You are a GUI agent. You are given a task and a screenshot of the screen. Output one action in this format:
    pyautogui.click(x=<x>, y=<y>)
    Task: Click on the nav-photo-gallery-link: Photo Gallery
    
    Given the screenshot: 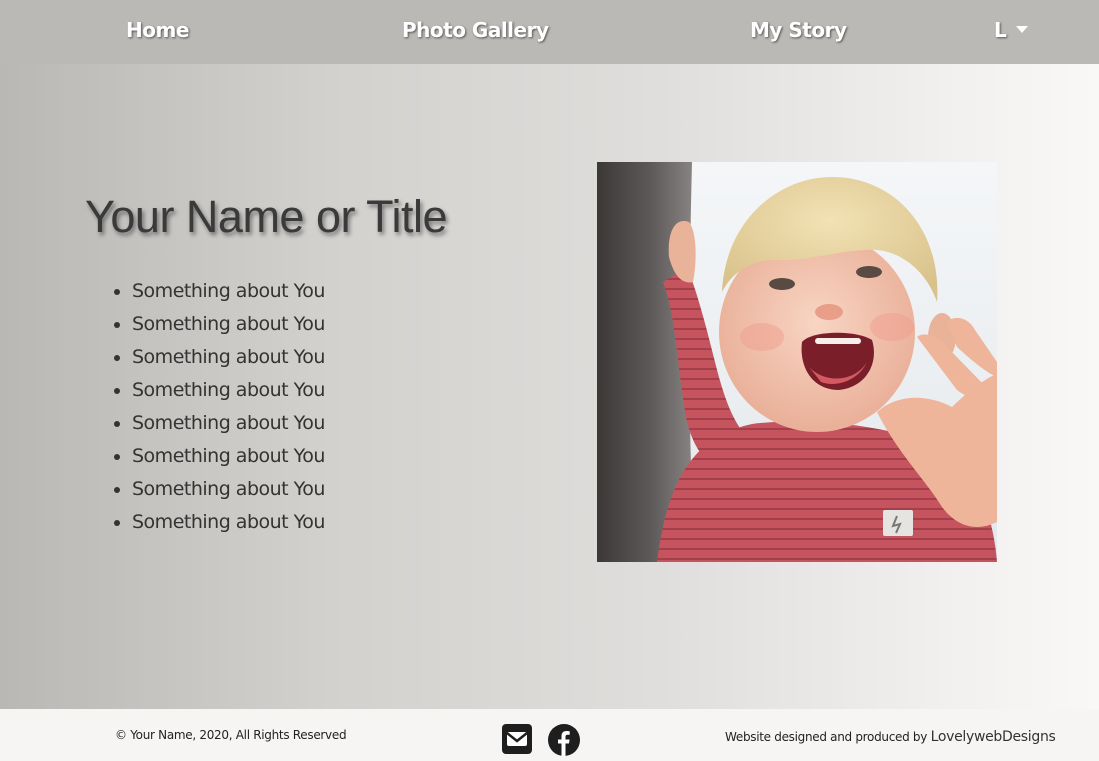 What is the action you would take?
    pyautogui.click(x=475, y=30)
    